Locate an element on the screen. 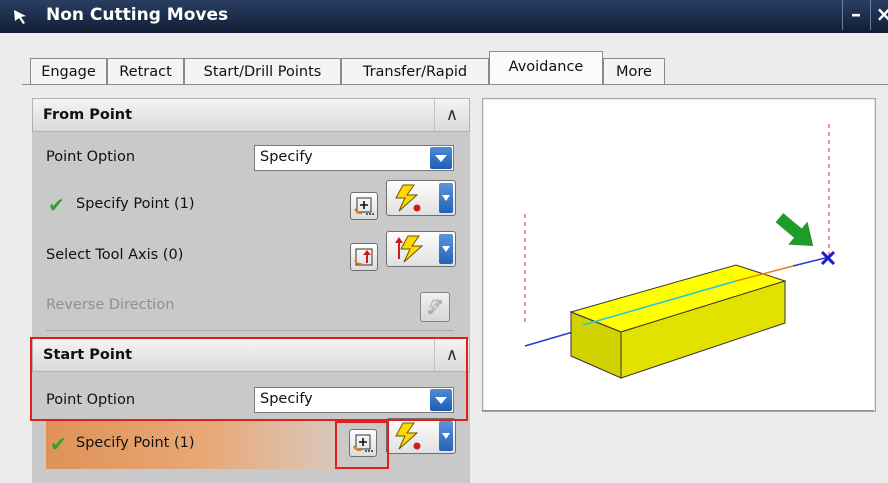 Image resolution: width=888 pixels, height=483 pixels. point-dialog-button is located at coordinates (364, 206).